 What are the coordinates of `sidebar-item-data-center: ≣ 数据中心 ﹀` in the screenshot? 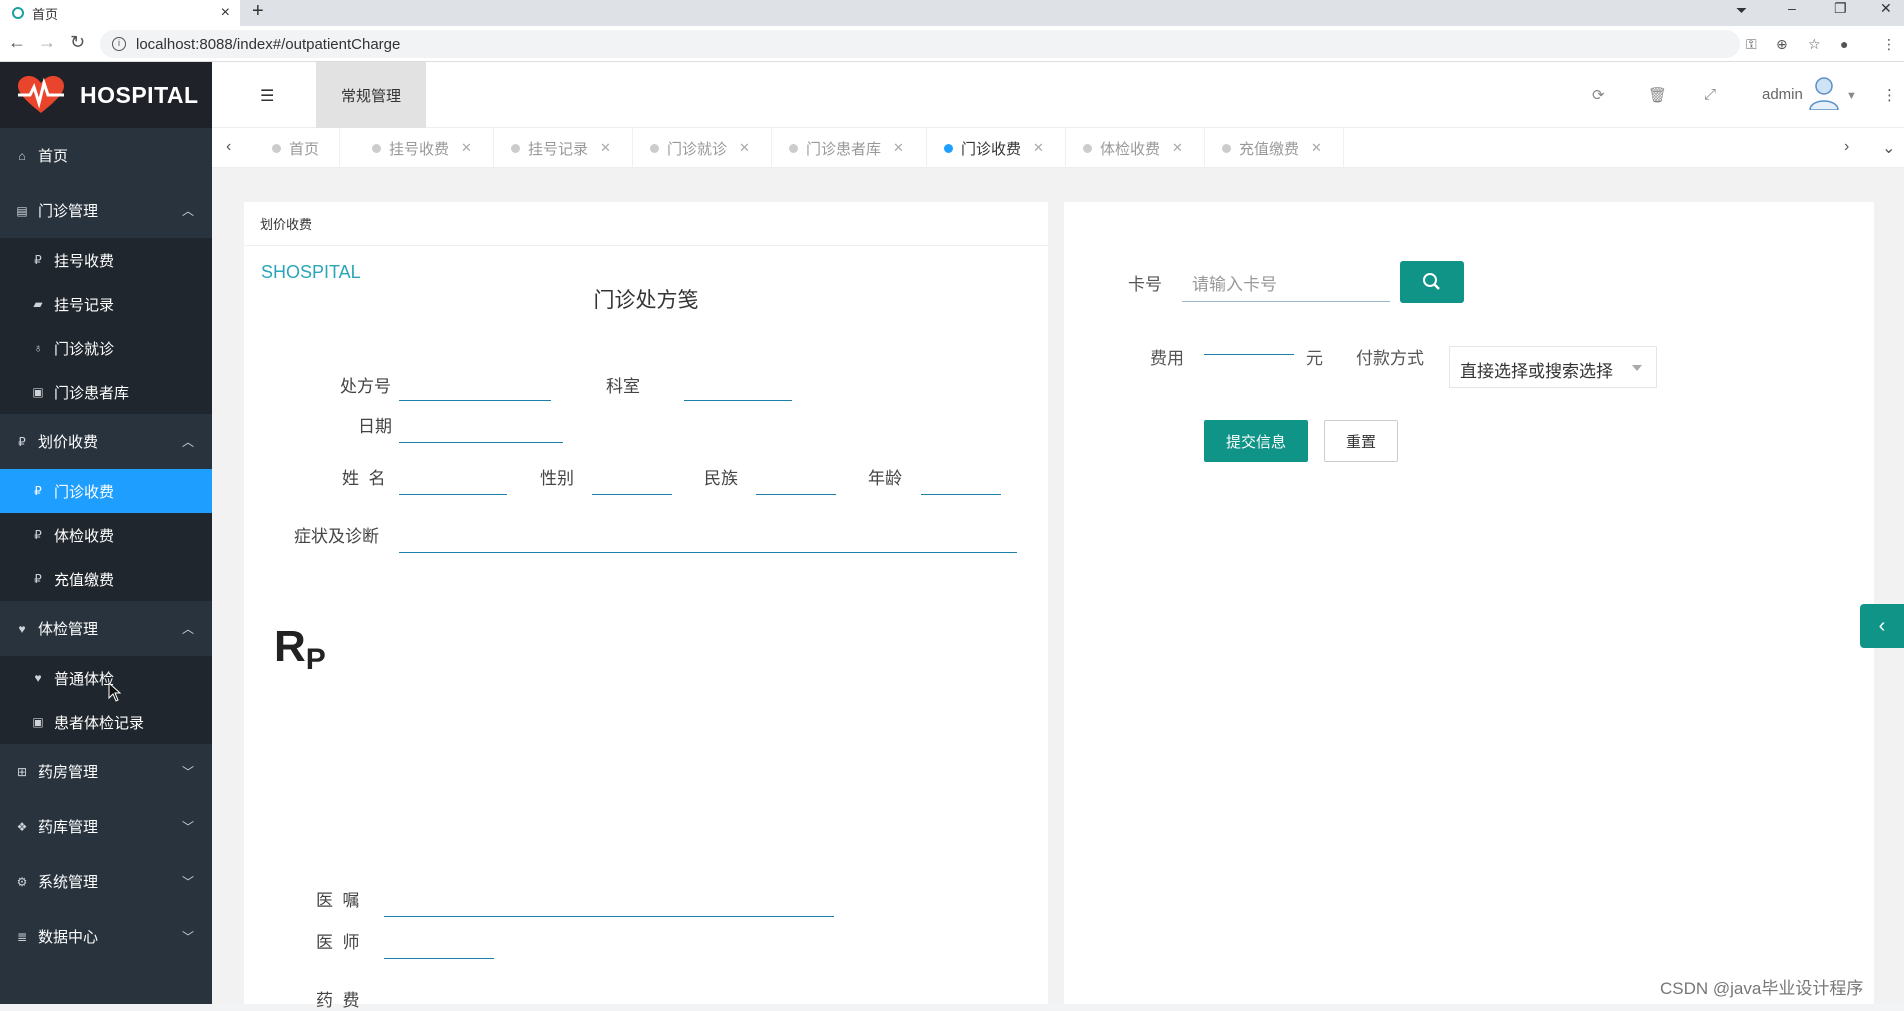 It's located at (106, 936).